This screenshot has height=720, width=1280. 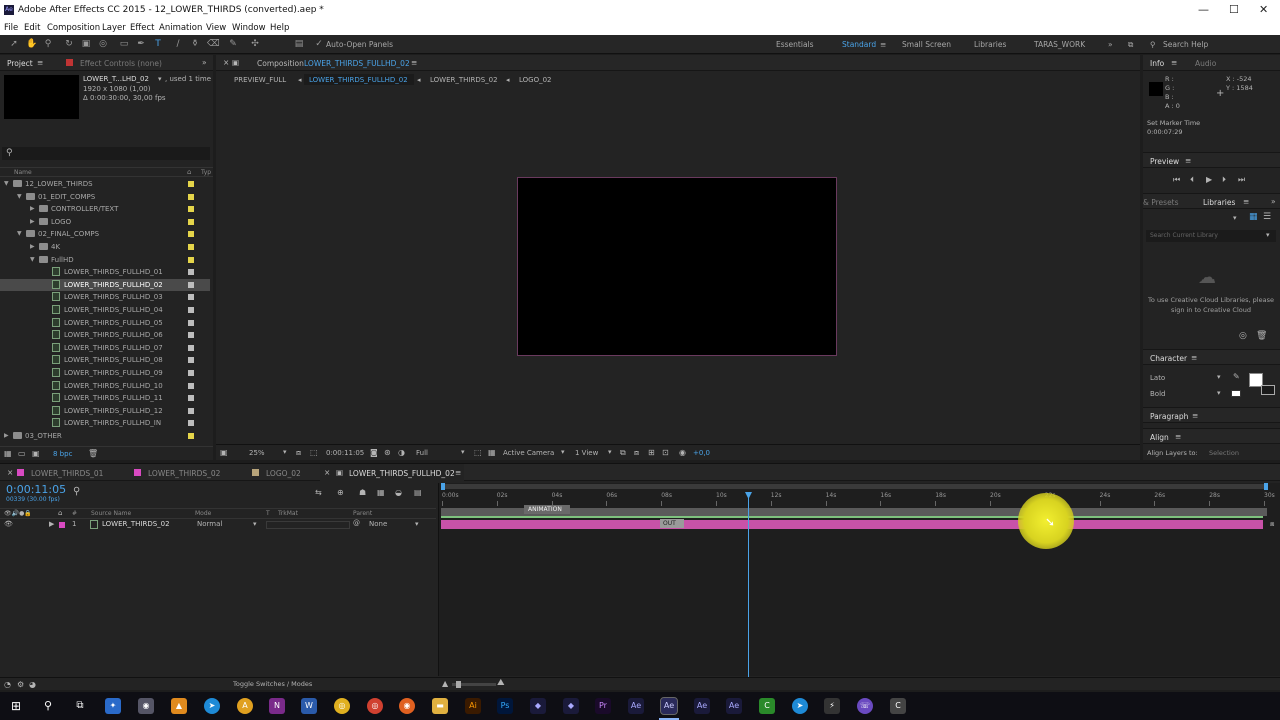 What do you see at coordinates (195, 44) in the screenshot?
I see `clone-stamp-tool-icon: ⚱` at bounding box center [195, 44].